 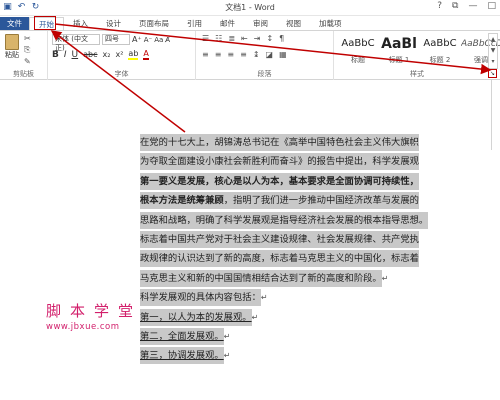 I want to click on selected-text: ，指明了我们进一步推动中国经济改革与发展的, so click(x=321, y=201).